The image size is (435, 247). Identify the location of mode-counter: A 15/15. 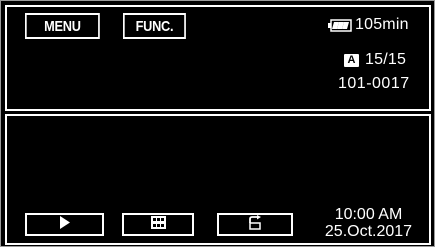
(386, 60).